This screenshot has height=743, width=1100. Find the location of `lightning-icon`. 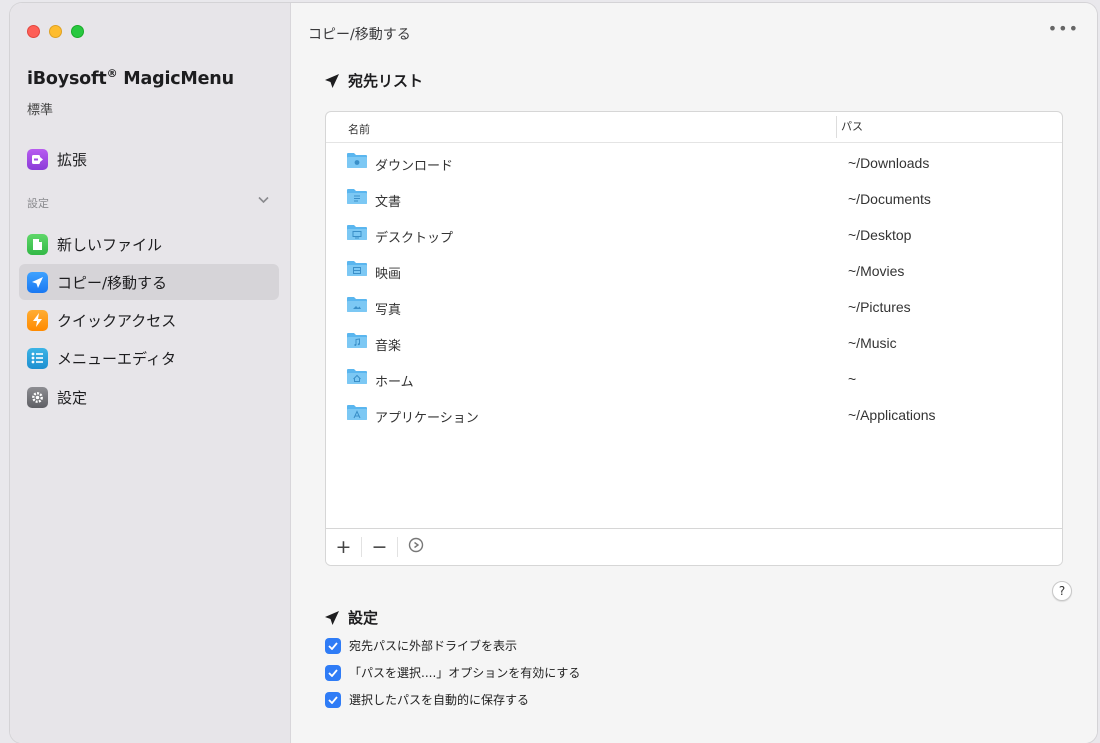

lightning-icon is located at coordinates (37, 320).